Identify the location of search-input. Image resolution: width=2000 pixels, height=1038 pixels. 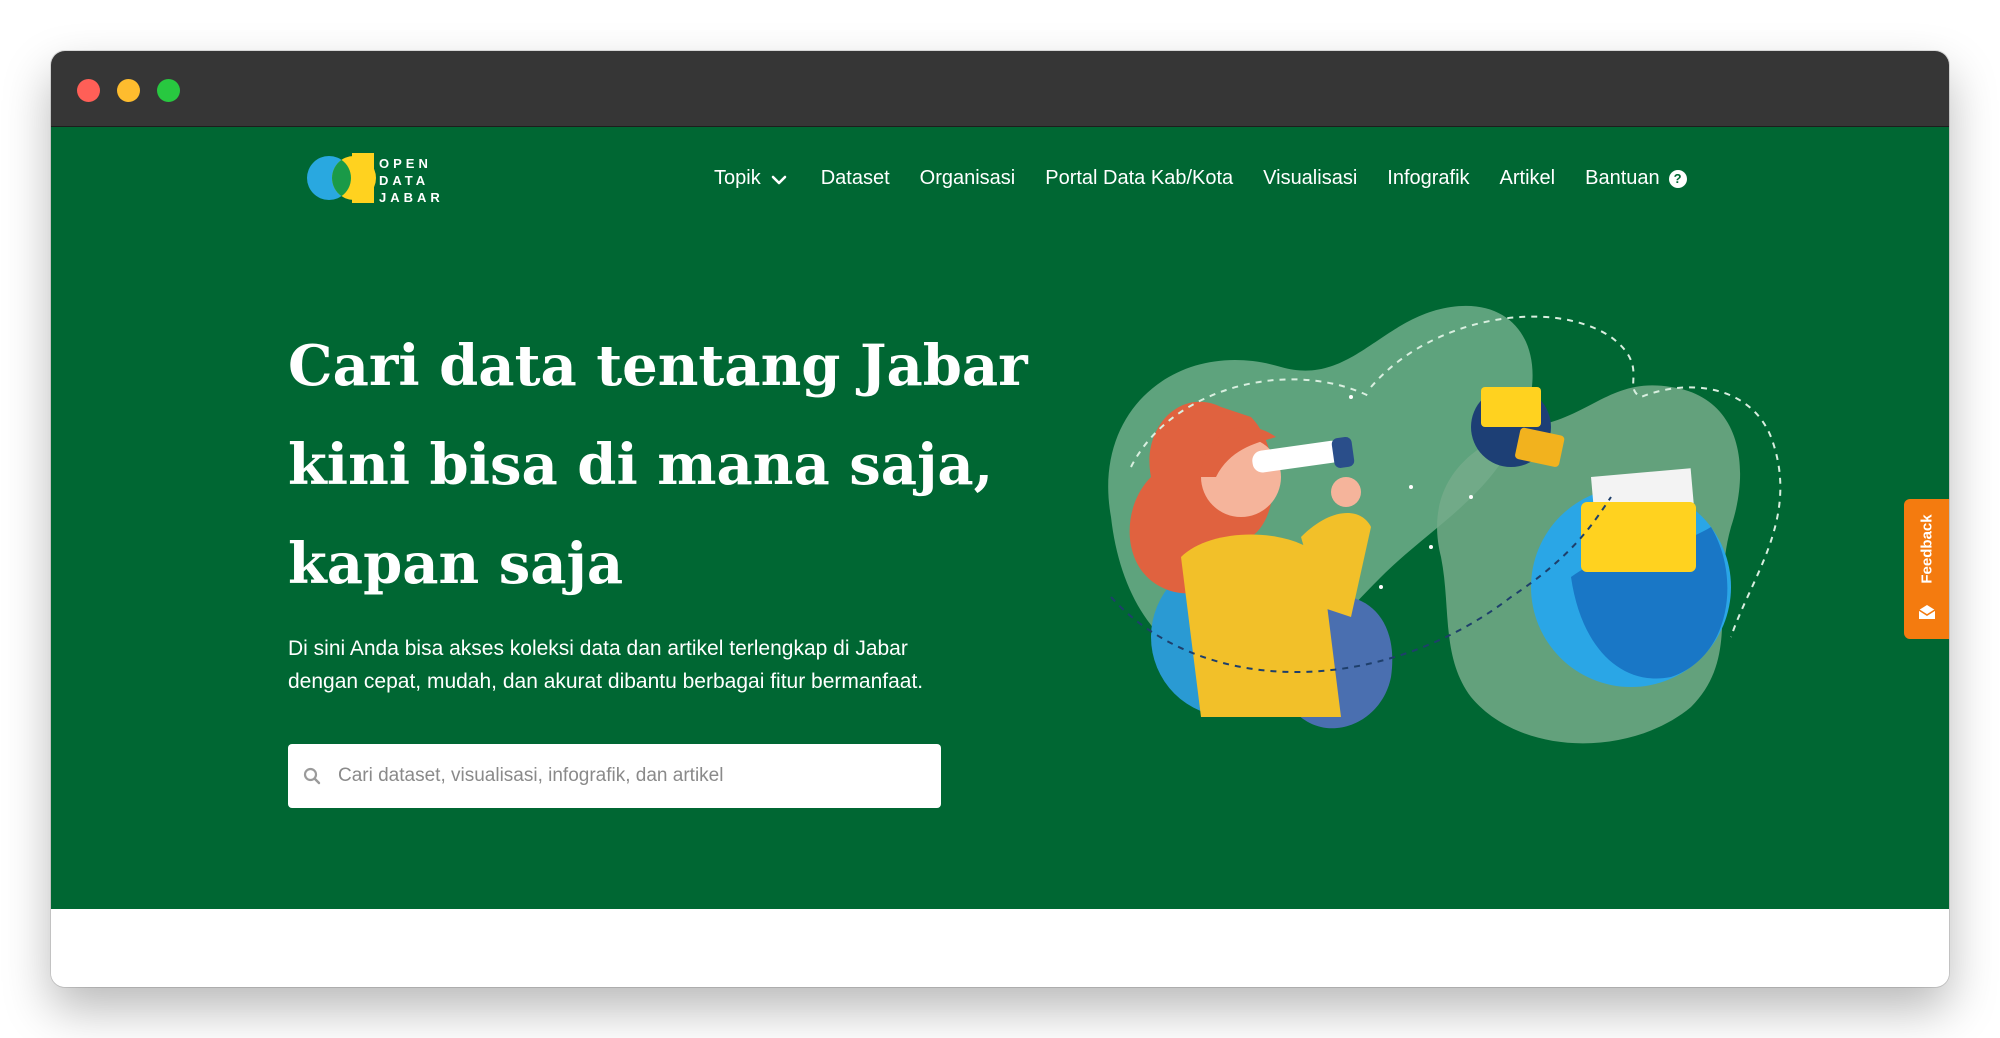
(631, 776).